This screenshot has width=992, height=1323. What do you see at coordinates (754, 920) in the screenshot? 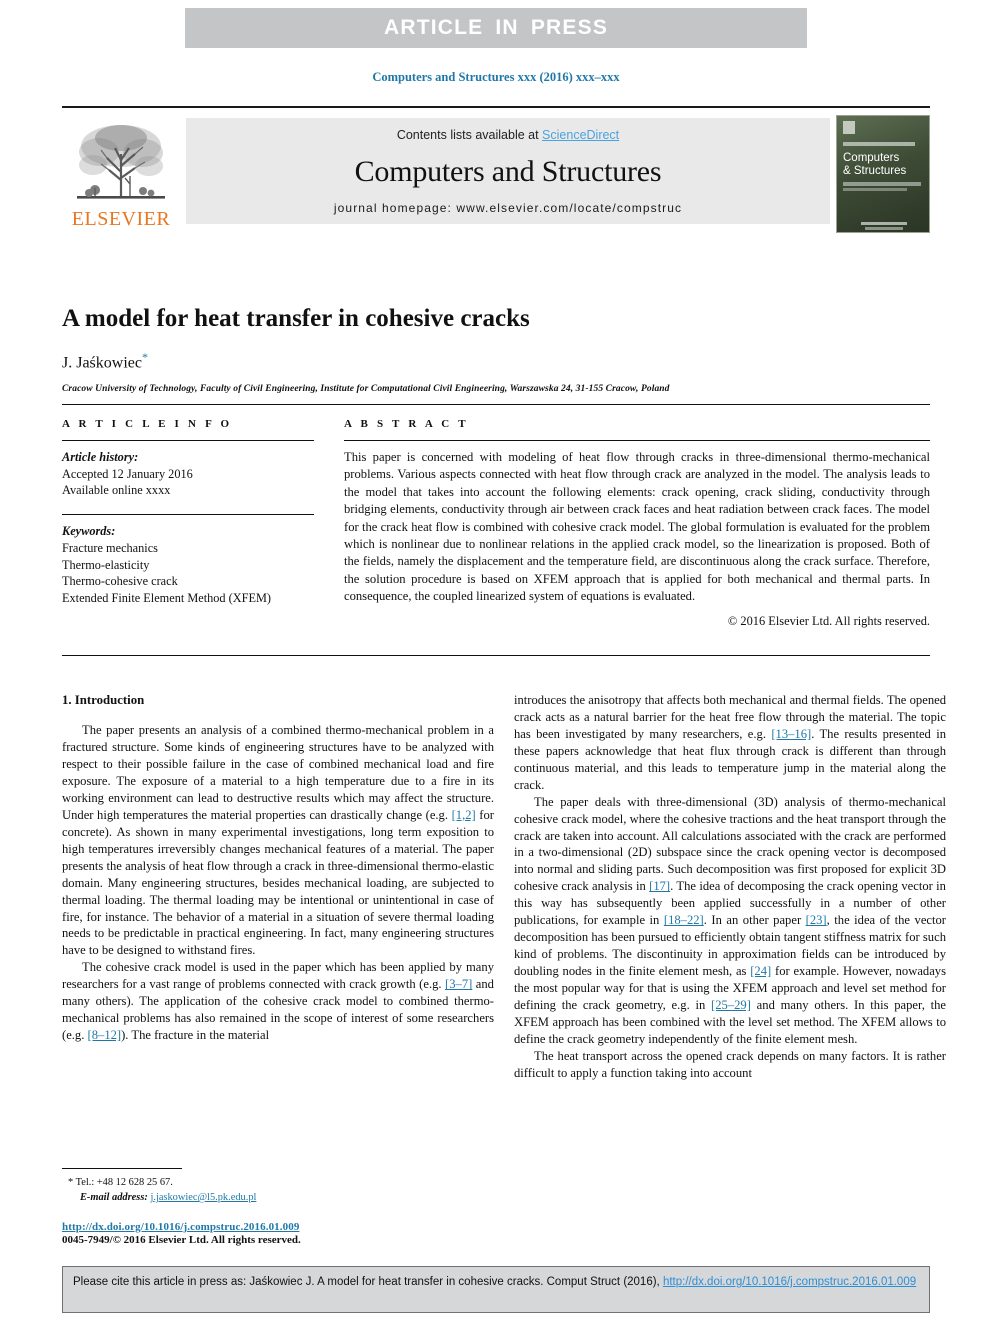
I see `paragraph-text: . In an other paper` at bounding box center [754, 920].